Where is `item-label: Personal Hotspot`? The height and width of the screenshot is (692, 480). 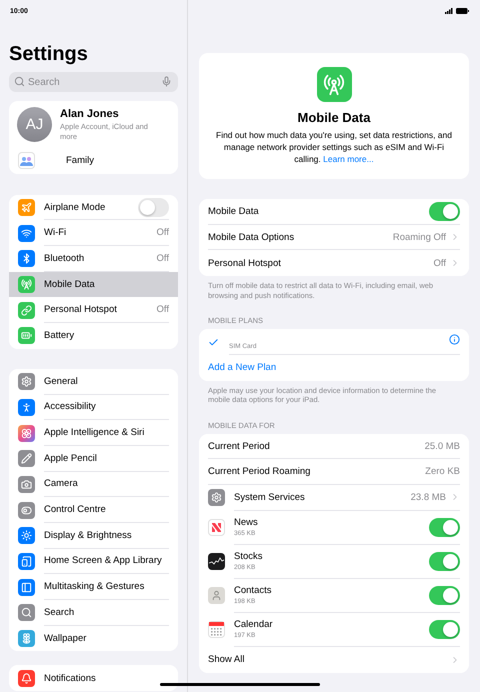
item-label: Personal Hotspot is located at coordinates (81, 310).